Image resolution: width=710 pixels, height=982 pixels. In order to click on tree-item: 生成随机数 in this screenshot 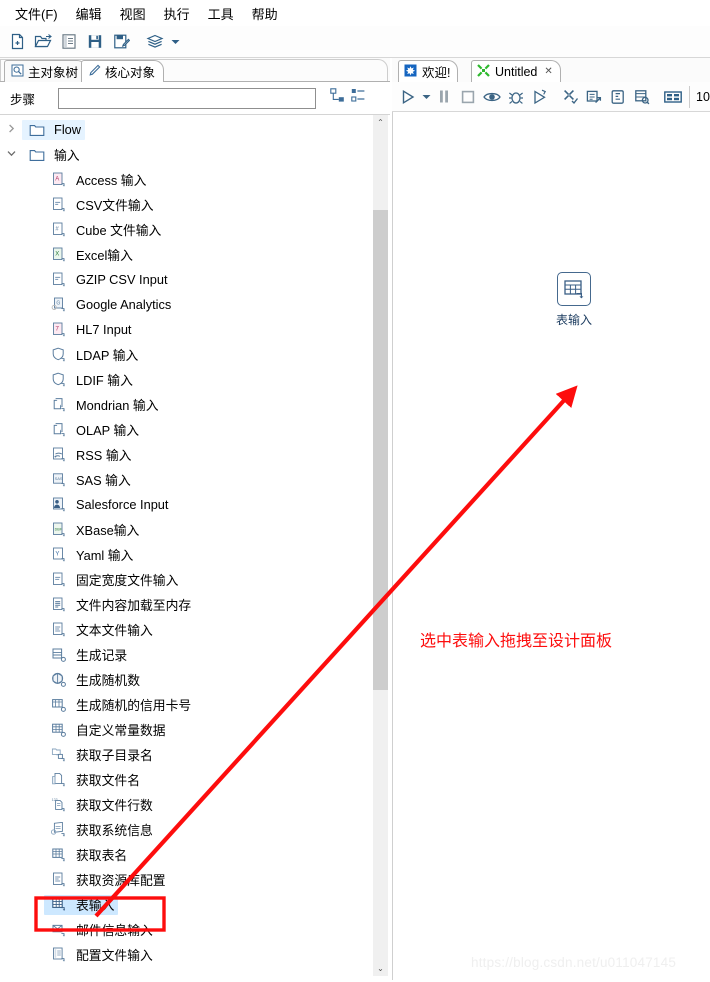, I will do `click(186, 679)`.